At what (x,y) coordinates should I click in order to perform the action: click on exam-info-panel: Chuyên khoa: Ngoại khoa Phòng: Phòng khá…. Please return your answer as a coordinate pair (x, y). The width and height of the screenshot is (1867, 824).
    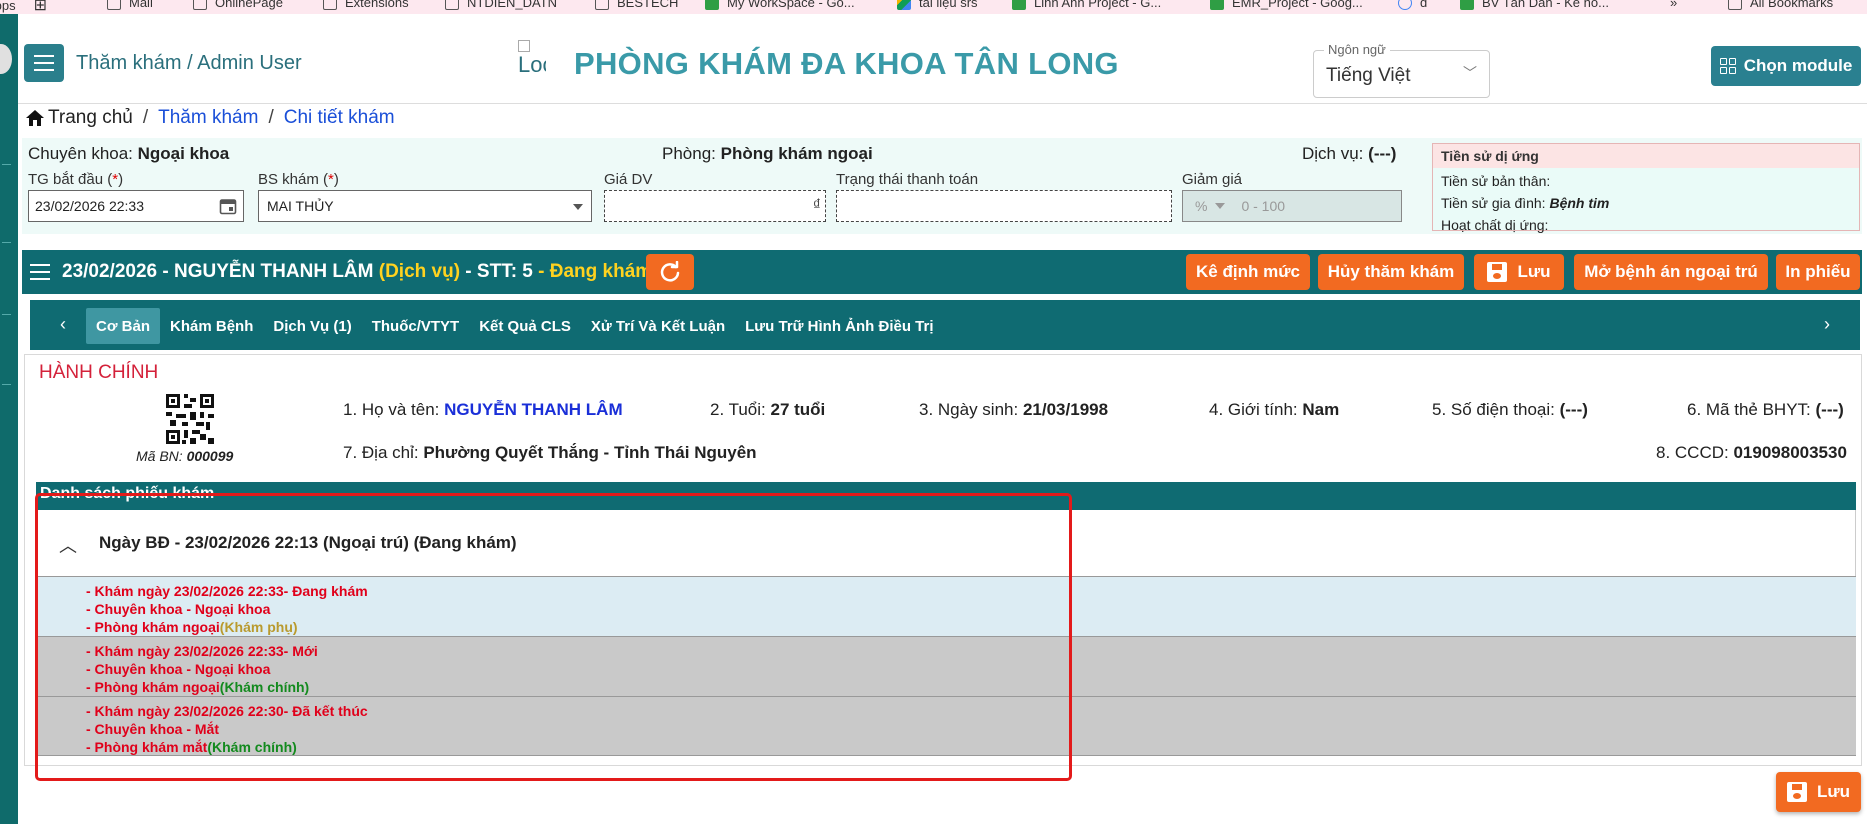
    Looking at the image, I should click on (942, 186).